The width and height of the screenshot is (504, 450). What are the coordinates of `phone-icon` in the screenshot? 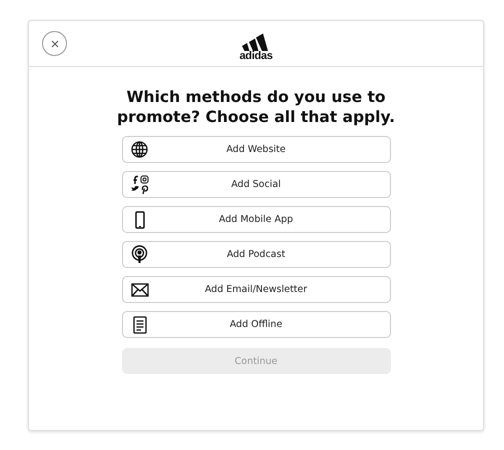 It's located at (139, 219).